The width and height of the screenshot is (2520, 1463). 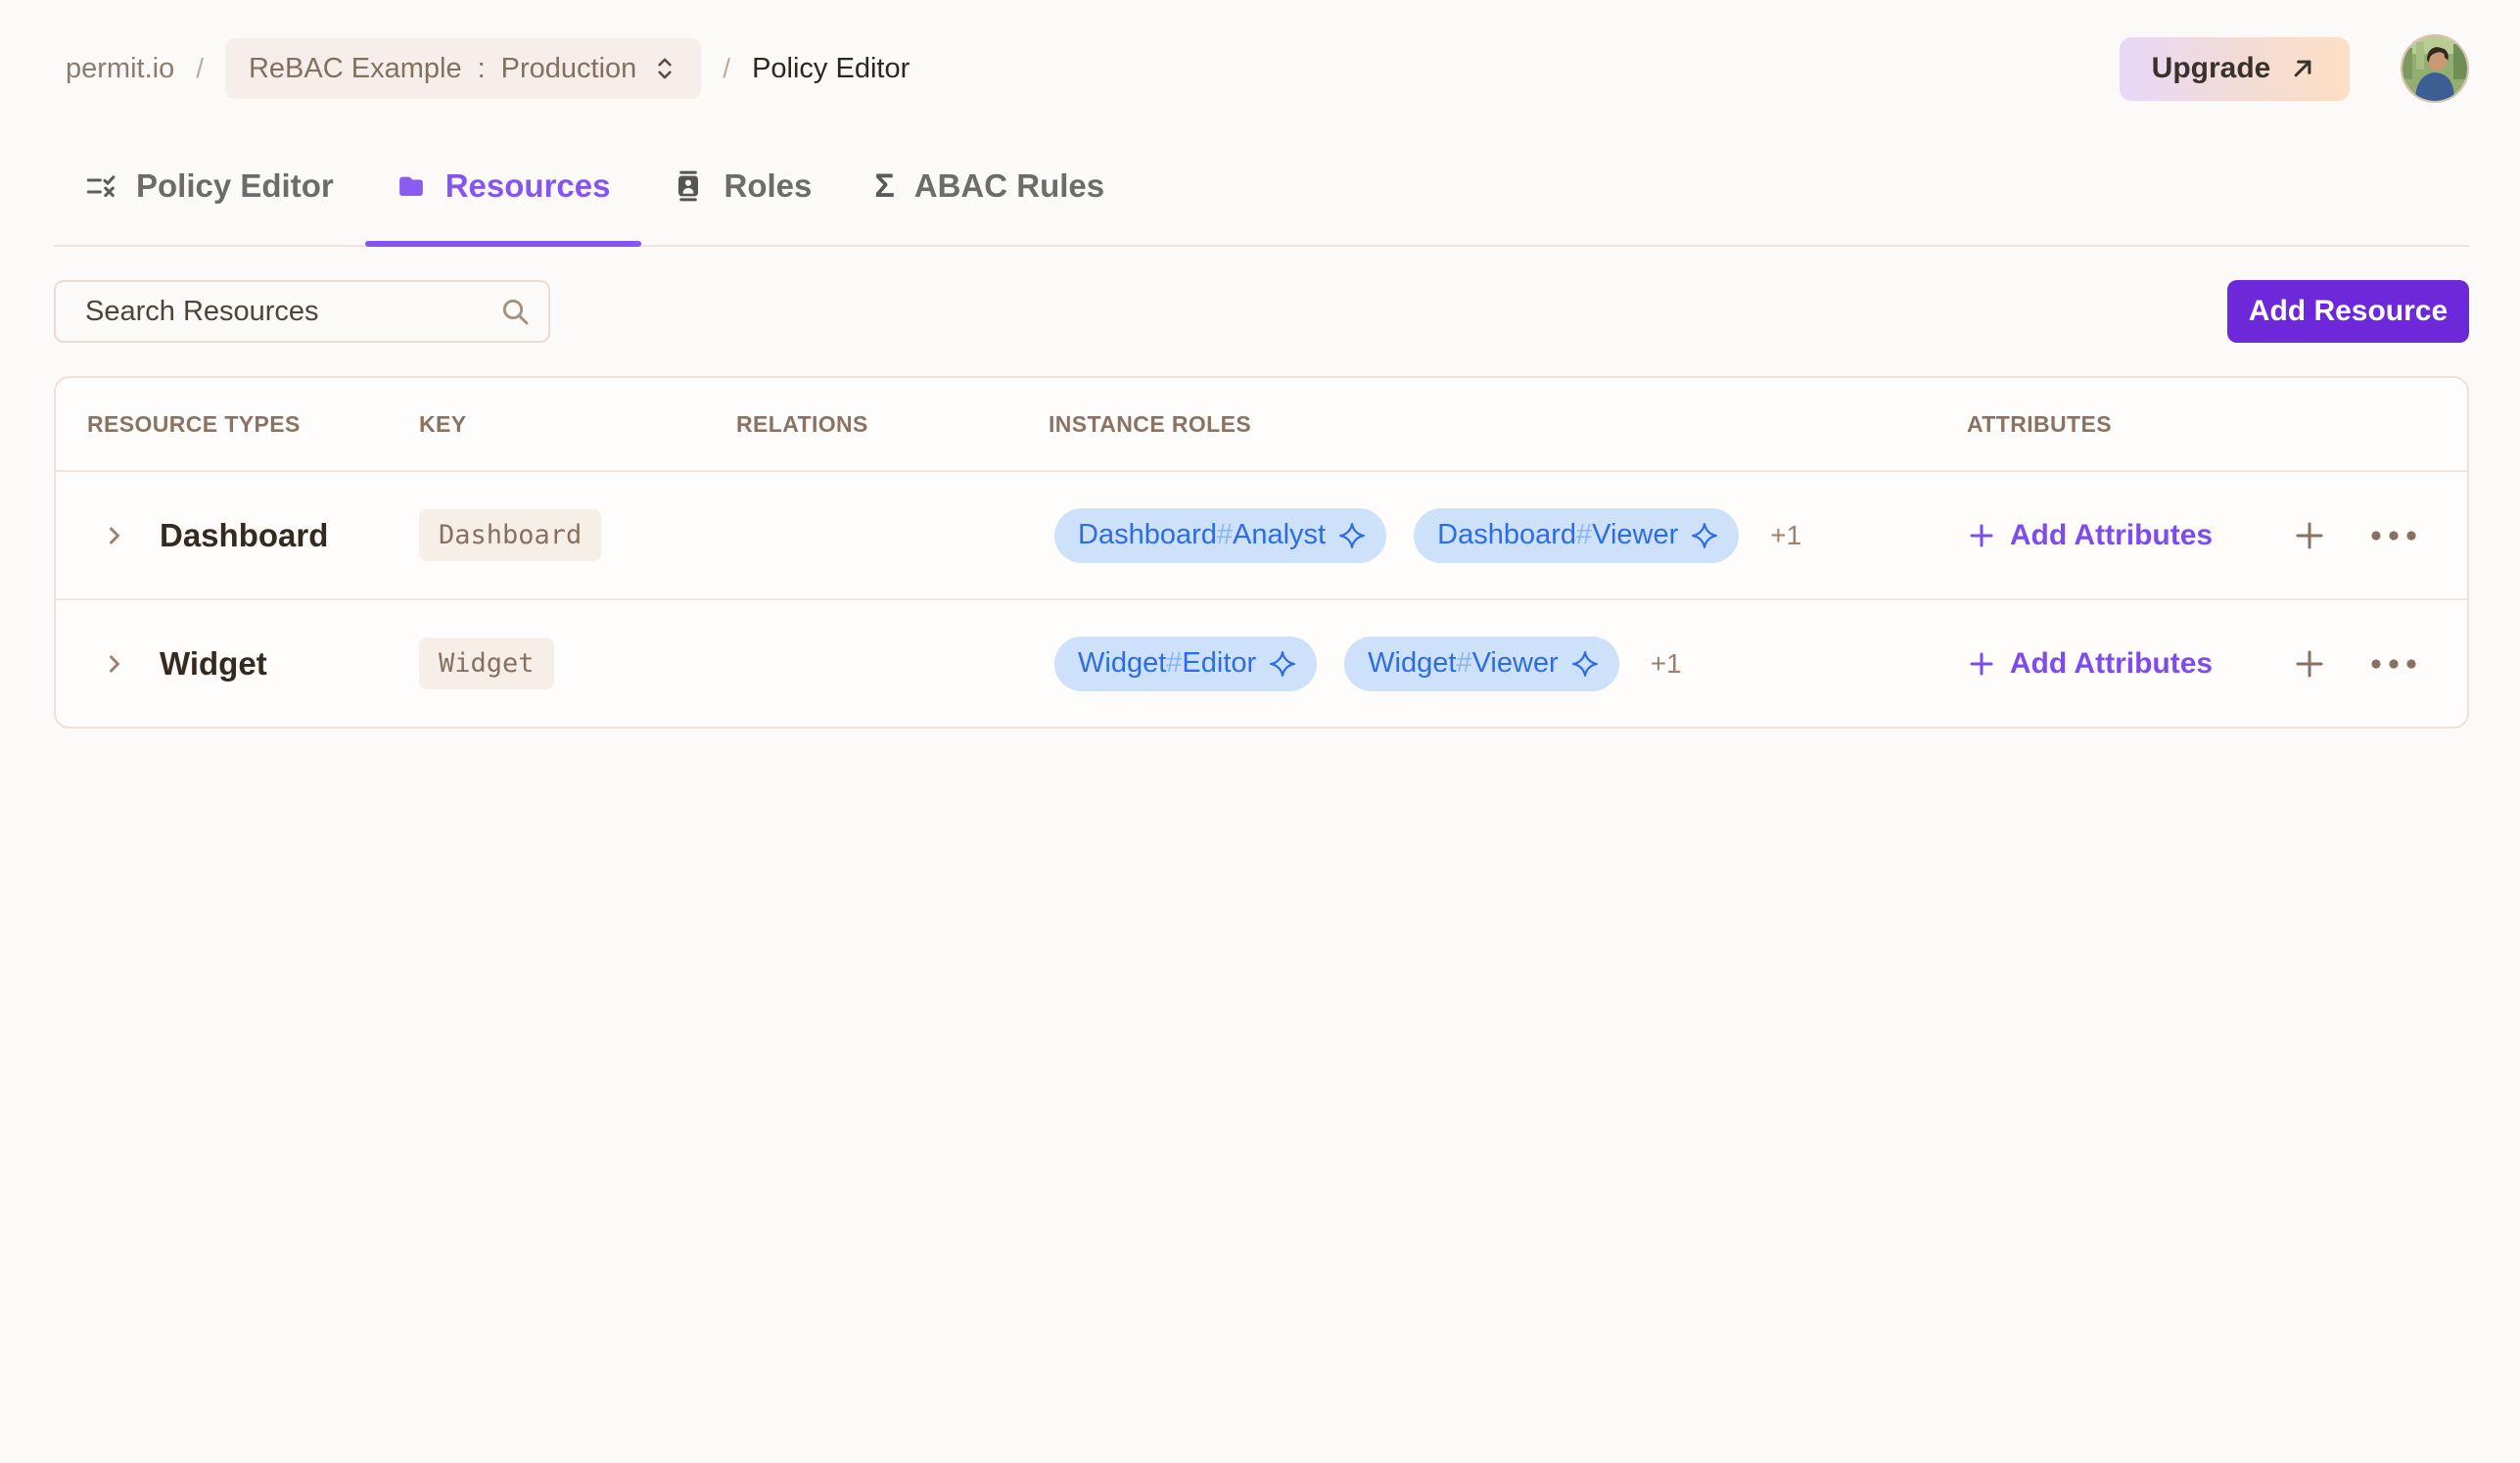 I want to click on search-resources, so click(x=302, y=311).